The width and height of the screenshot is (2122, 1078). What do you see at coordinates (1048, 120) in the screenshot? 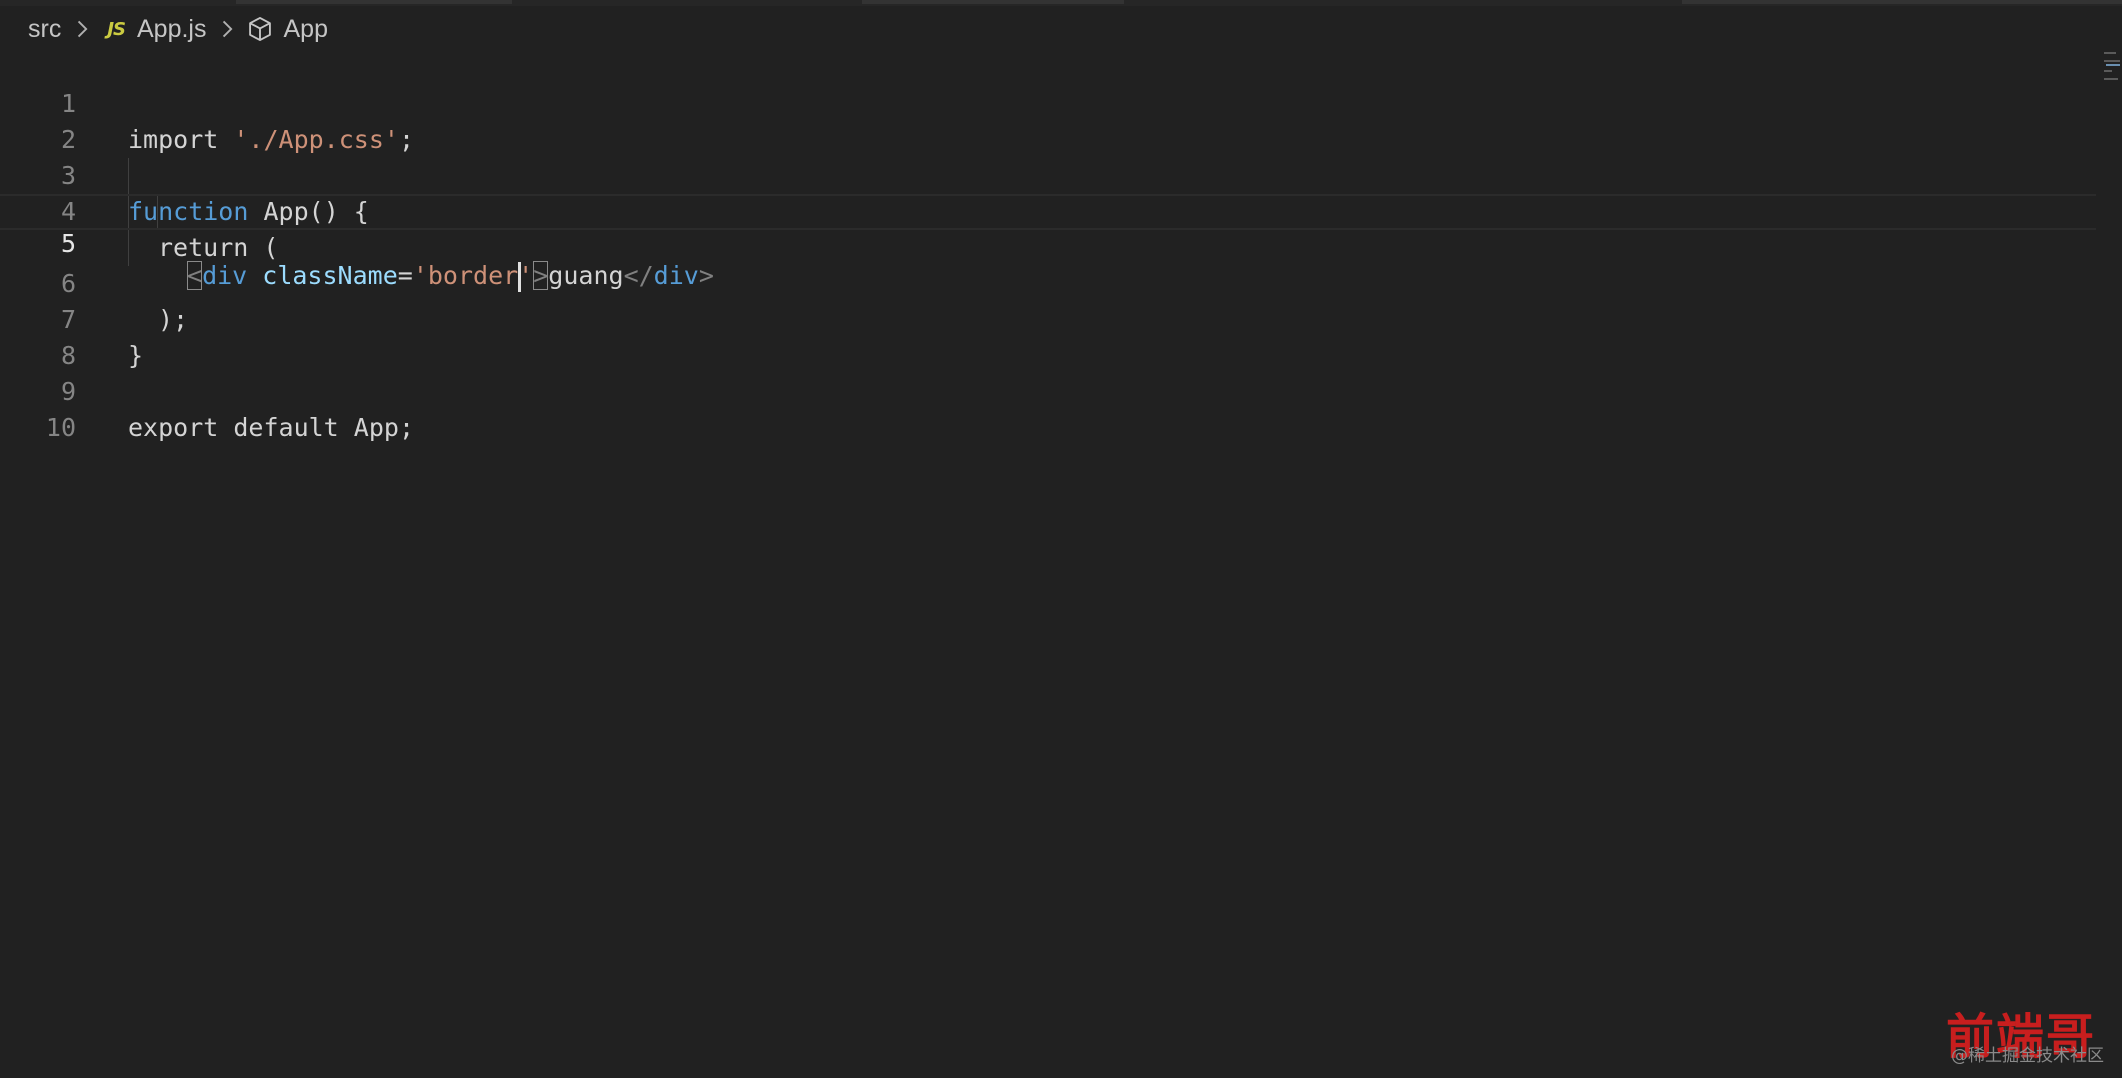
I see `code-line: 2` at bounding box center [1048, 120].